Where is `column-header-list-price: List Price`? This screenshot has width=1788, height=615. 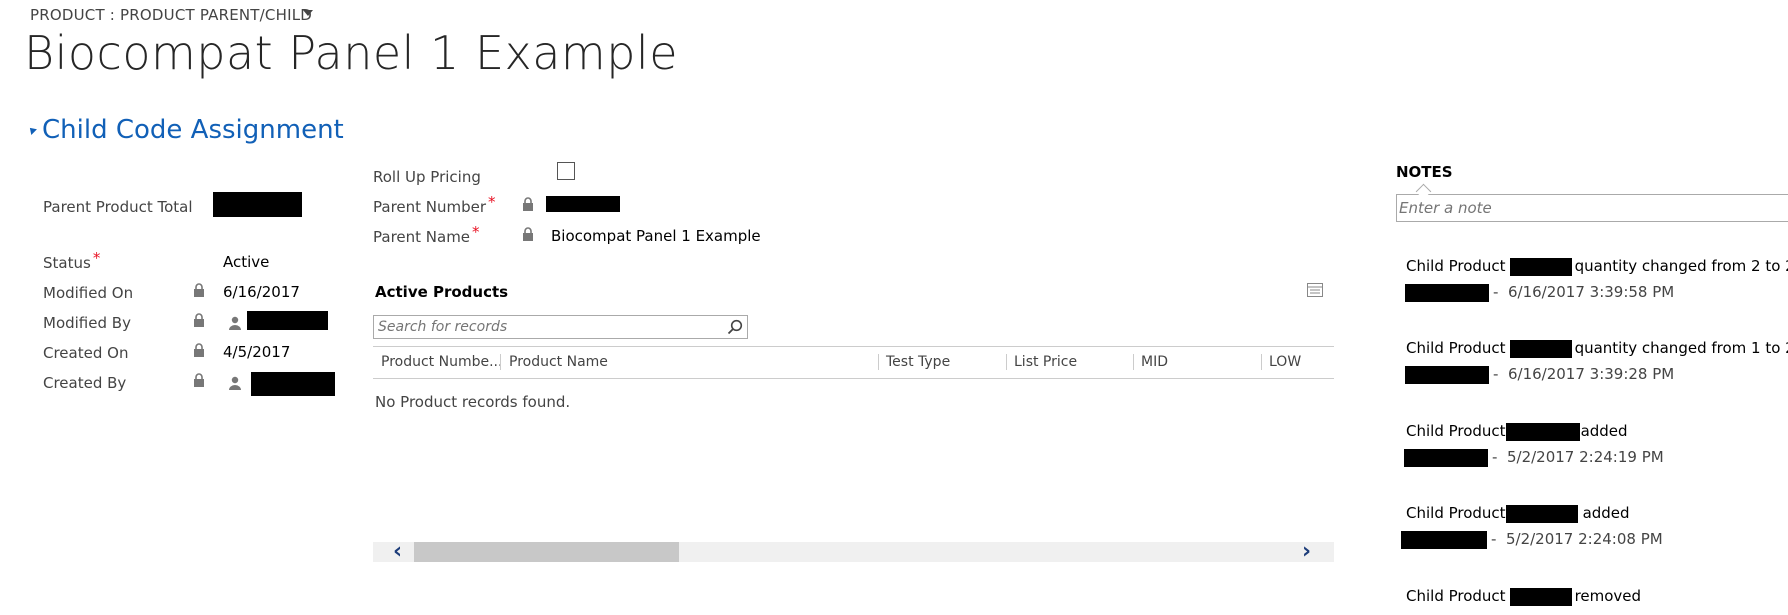
column-header-list-price: List Price is located at coordinates (1045, 362).